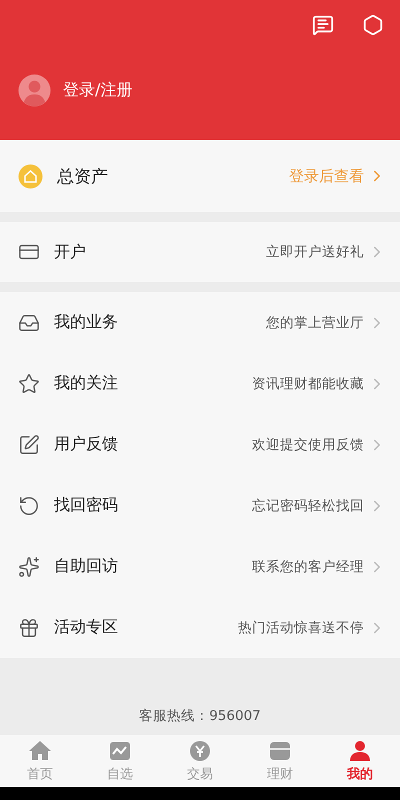 The image size is (400, 800). What do you see at coordinates (29, 505) in the screenshot?
I see `refresh-icon` at bounding box center [29, 505].